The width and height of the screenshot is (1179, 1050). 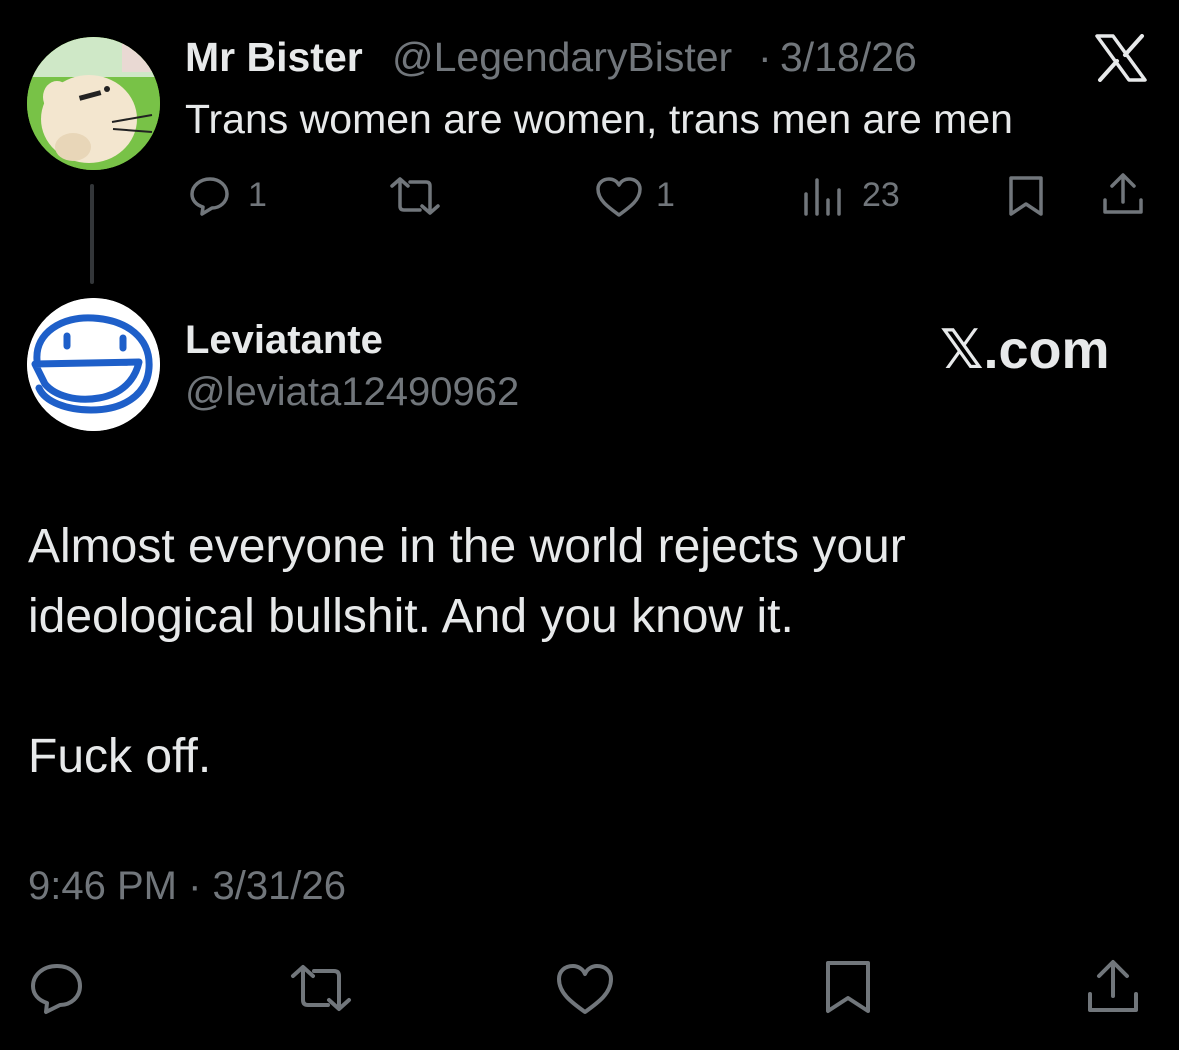 What do you see at coordinates (352, 392) in the screenshot?
I see `reply-handle: @leviata12490962` at bounding box center [352, 392].